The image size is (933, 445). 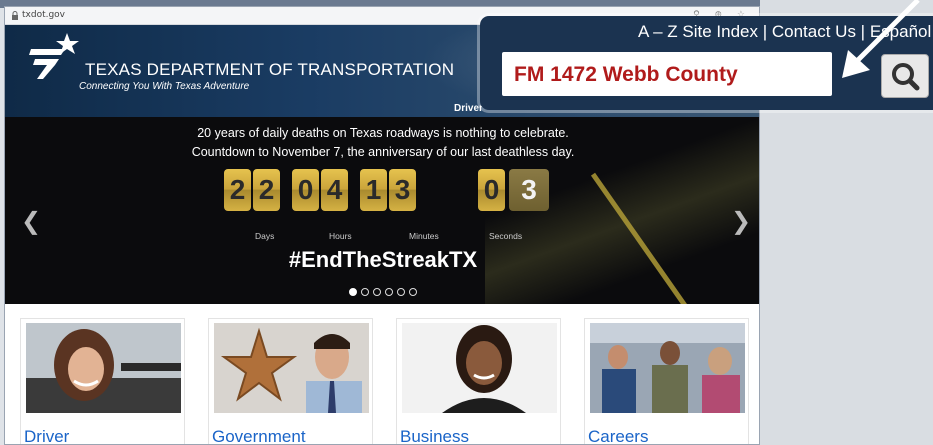 I want to click on careers-photo, so click(x=667, y=368).